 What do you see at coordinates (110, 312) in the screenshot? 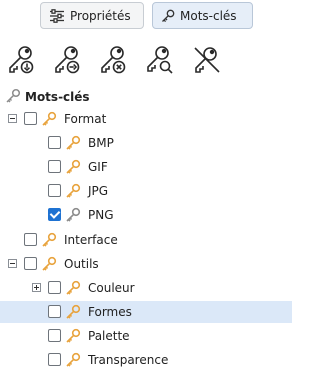
I see `tree-item-label: Formes` at bounding box center [110, 312].